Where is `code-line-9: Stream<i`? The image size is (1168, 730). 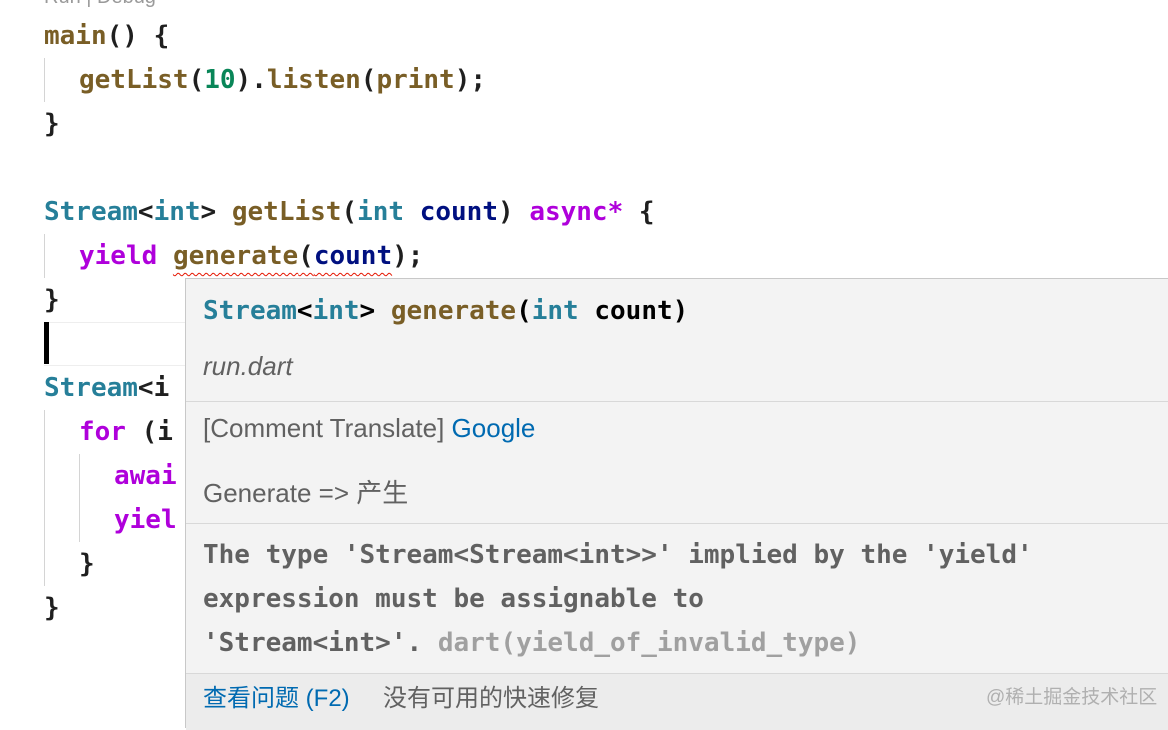
code-line-9: Stream<i is located at coordinates (106, 388).